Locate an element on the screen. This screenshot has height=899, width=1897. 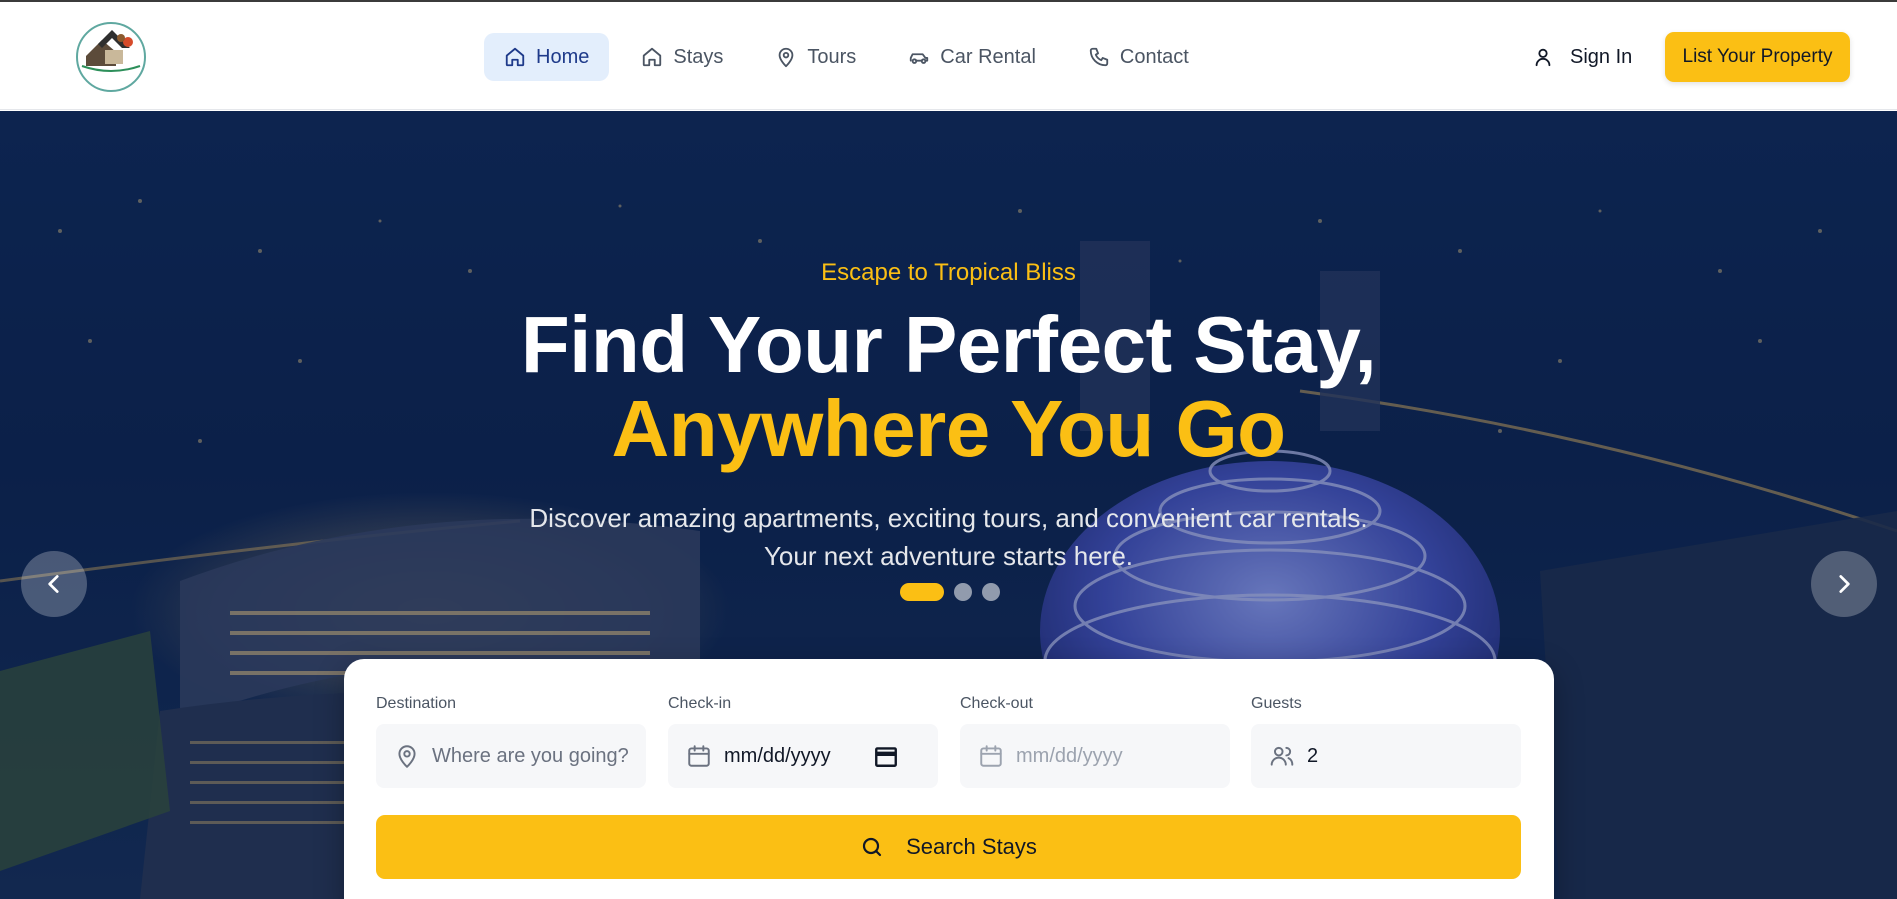
checkout-field: Check-out mm/dd/yyyy is located at coordinates (1095, 741).